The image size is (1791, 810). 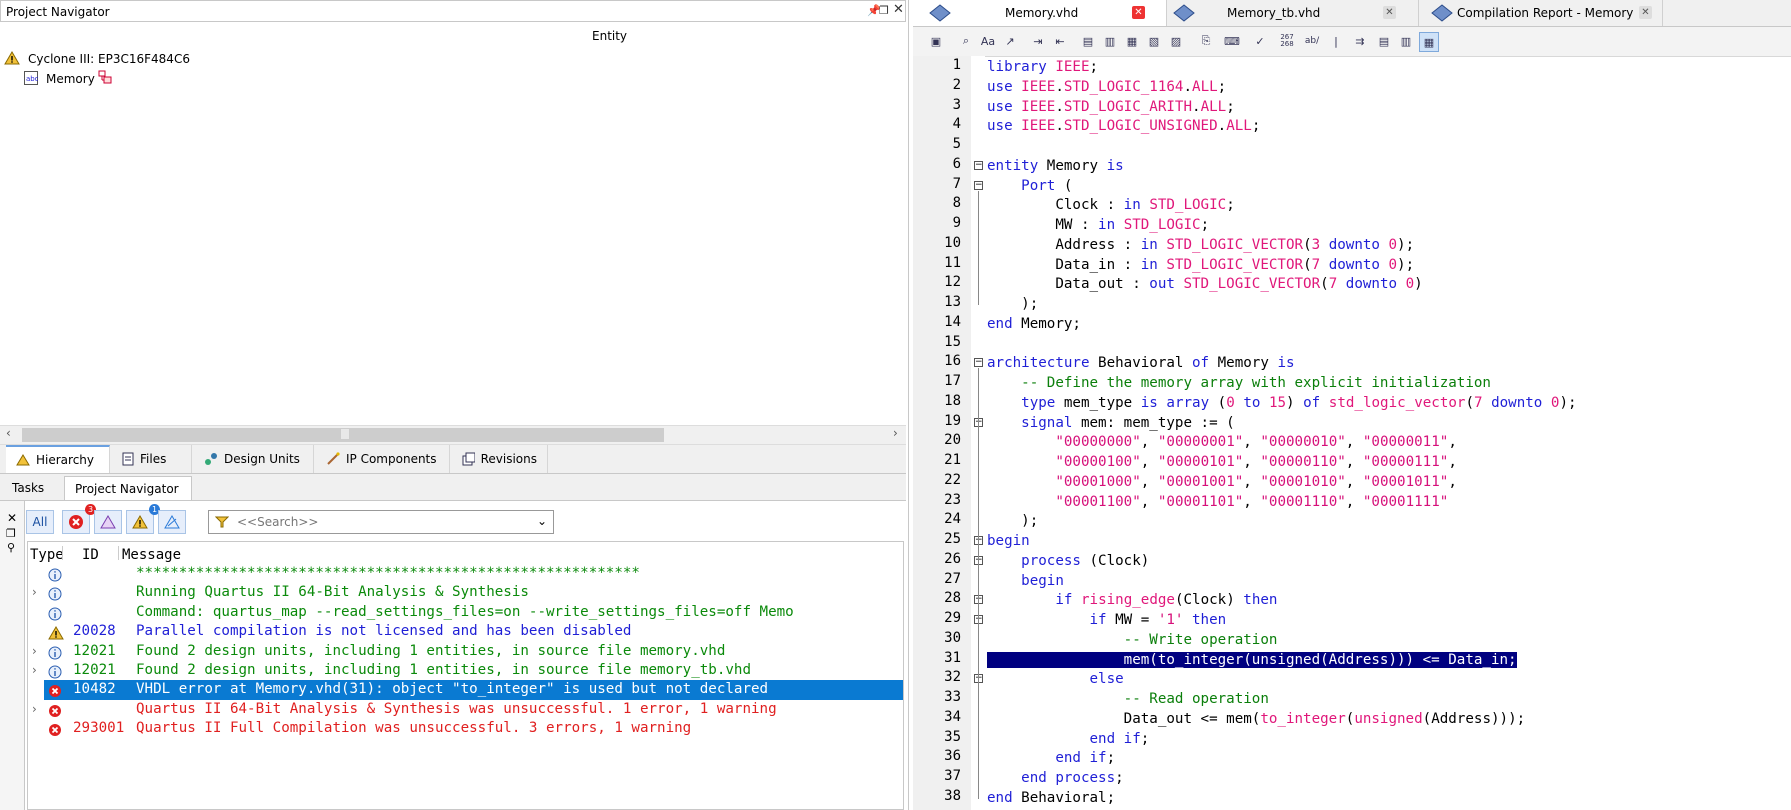 What do you see at coordinates (79, 519) in the screenshot?
I see `filter-errors-button: 3` at bounding box center [79, 519].